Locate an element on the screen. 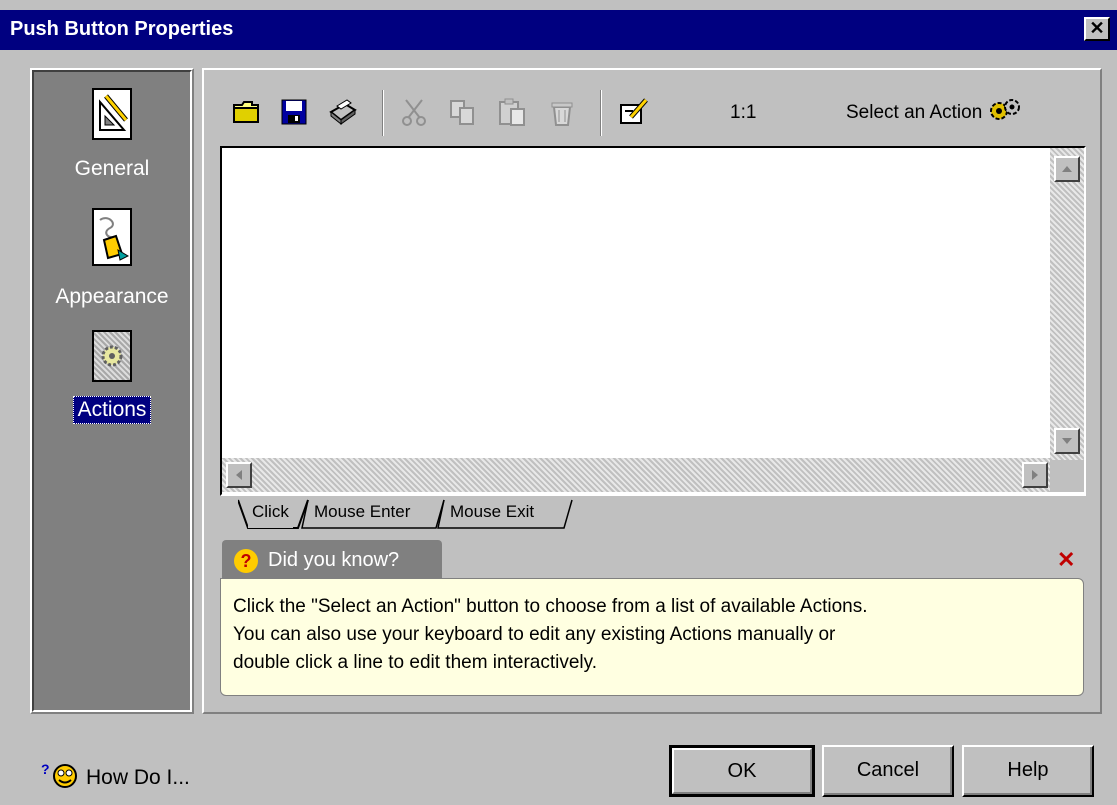  sidebar-item-general: General is located at coordinates (112, 143).